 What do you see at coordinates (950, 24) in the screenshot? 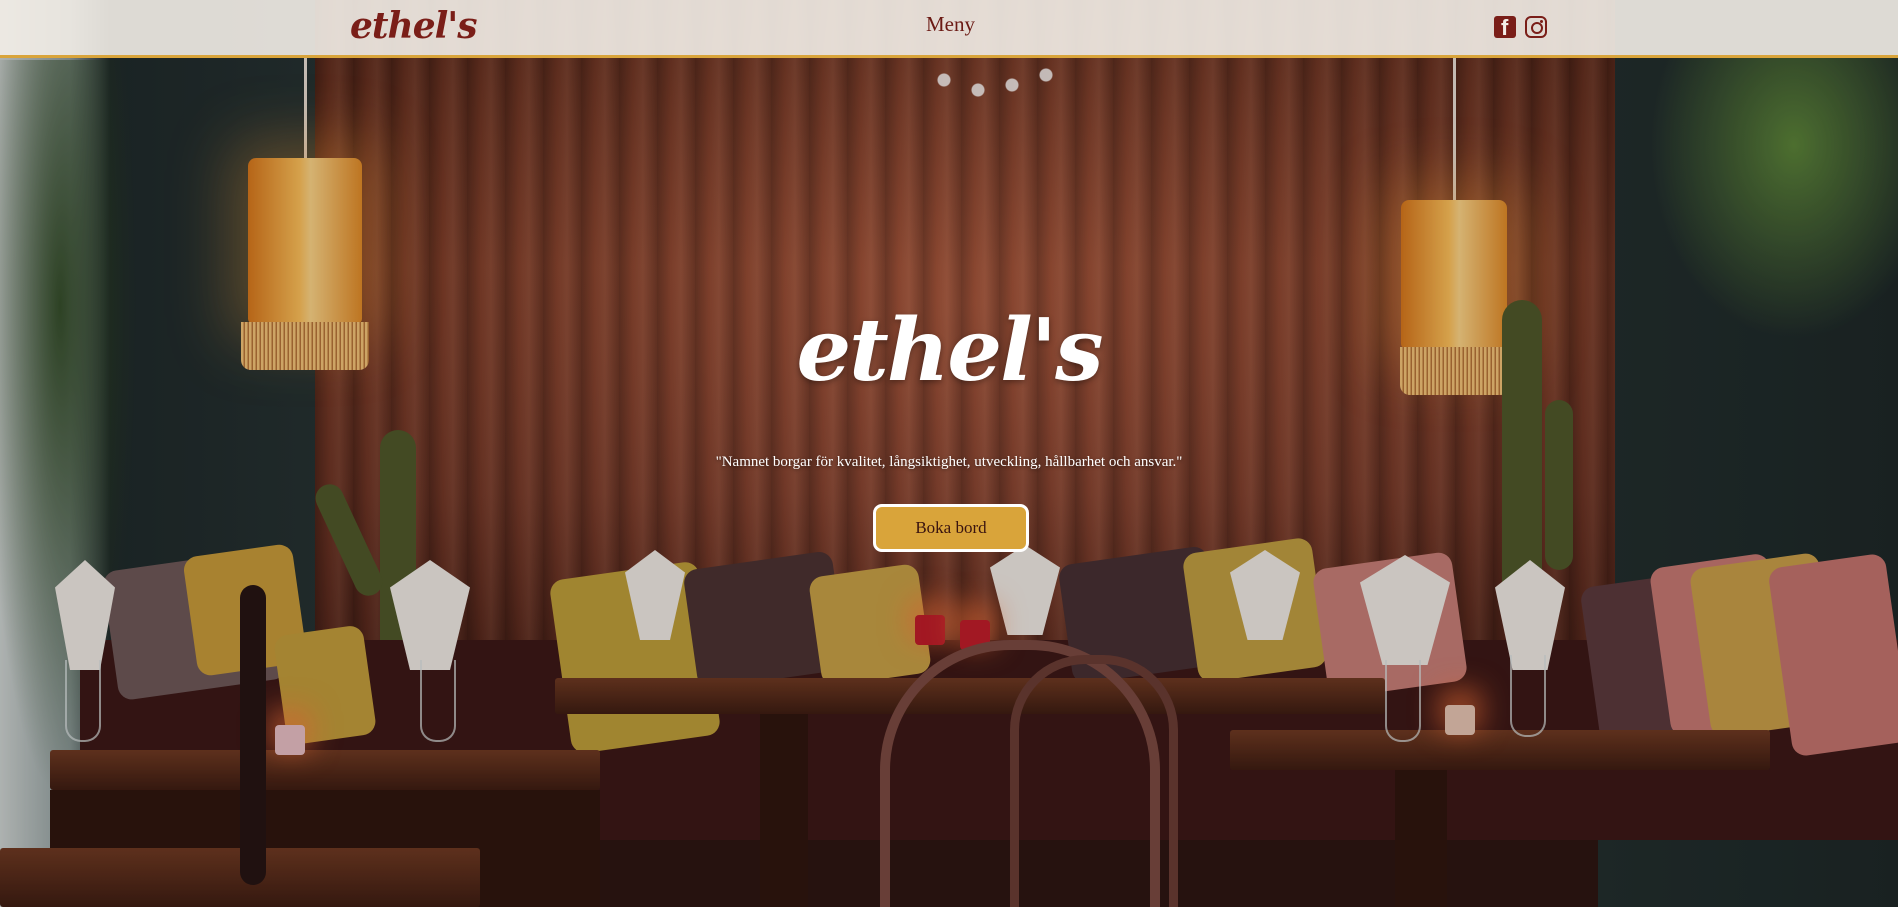
I see `nav-menu-link: Meny` at bounding box center [950, 24].